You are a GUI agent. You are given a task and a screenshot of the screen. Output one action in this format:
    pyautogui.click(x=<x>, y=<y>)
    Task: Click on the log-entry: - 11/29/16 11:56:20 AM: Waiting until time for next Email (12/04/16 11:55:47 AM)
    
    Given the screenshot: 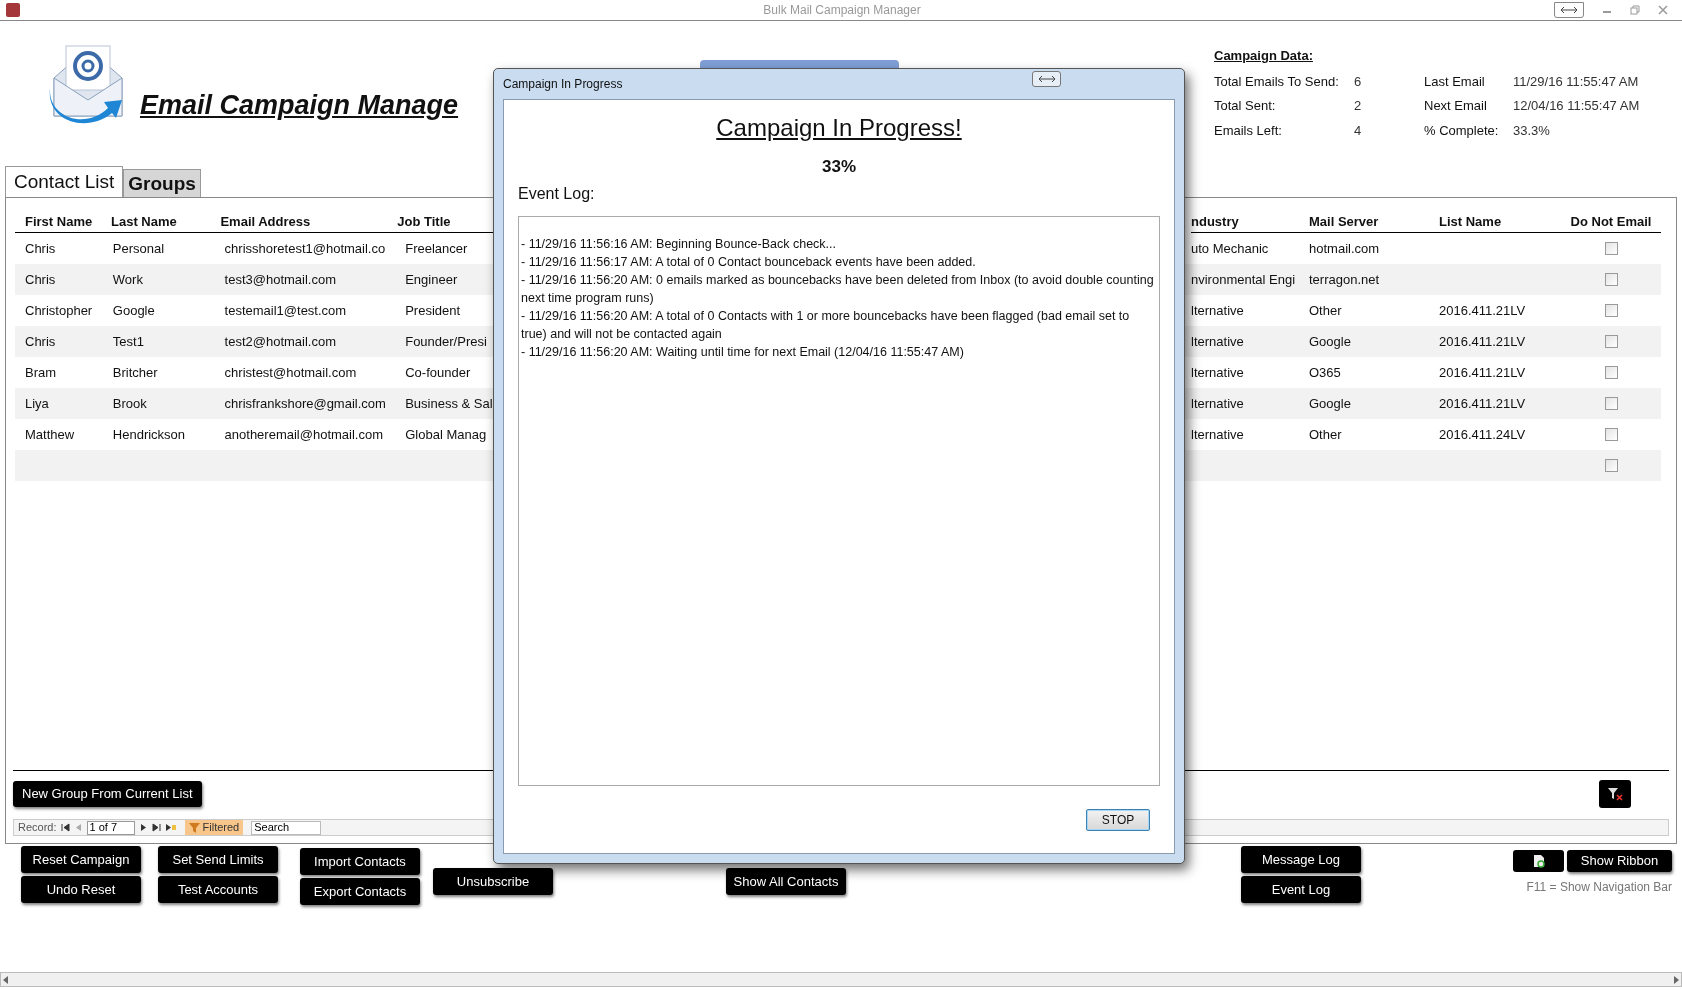 What is the action you would take?
    pyautogui.click(x=743, y=352)
    